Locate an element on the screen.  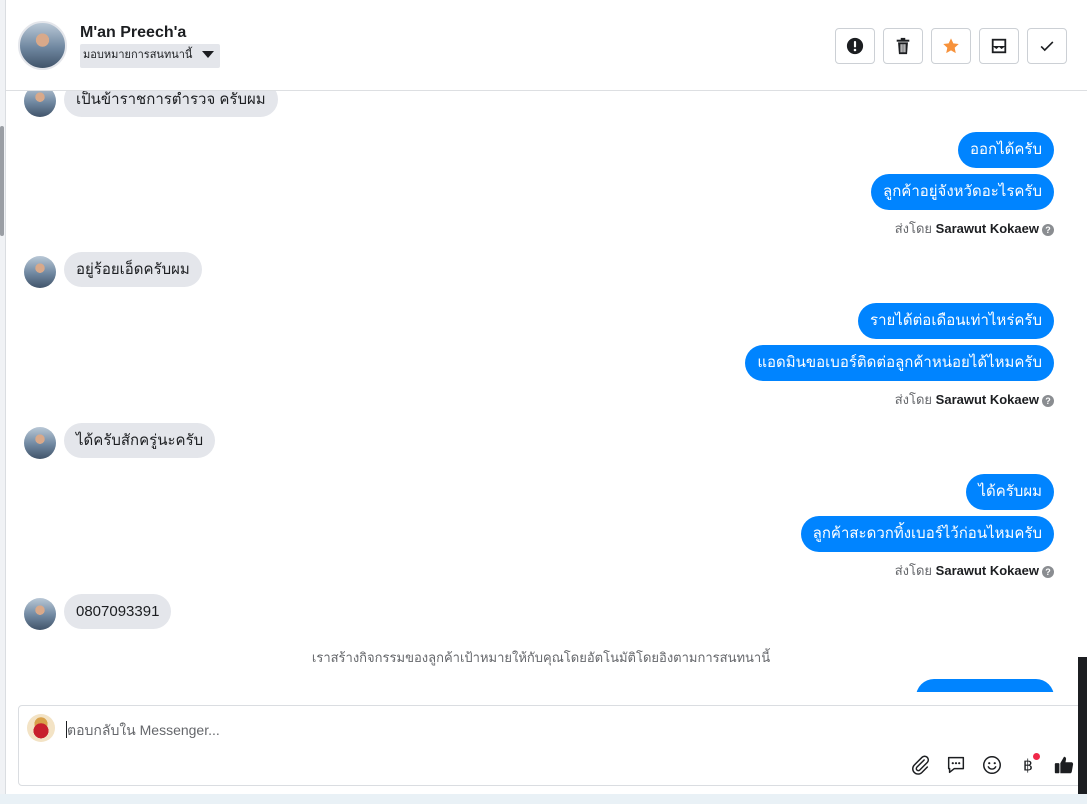
saved-reply-icon is located at coordinates (956, 765).